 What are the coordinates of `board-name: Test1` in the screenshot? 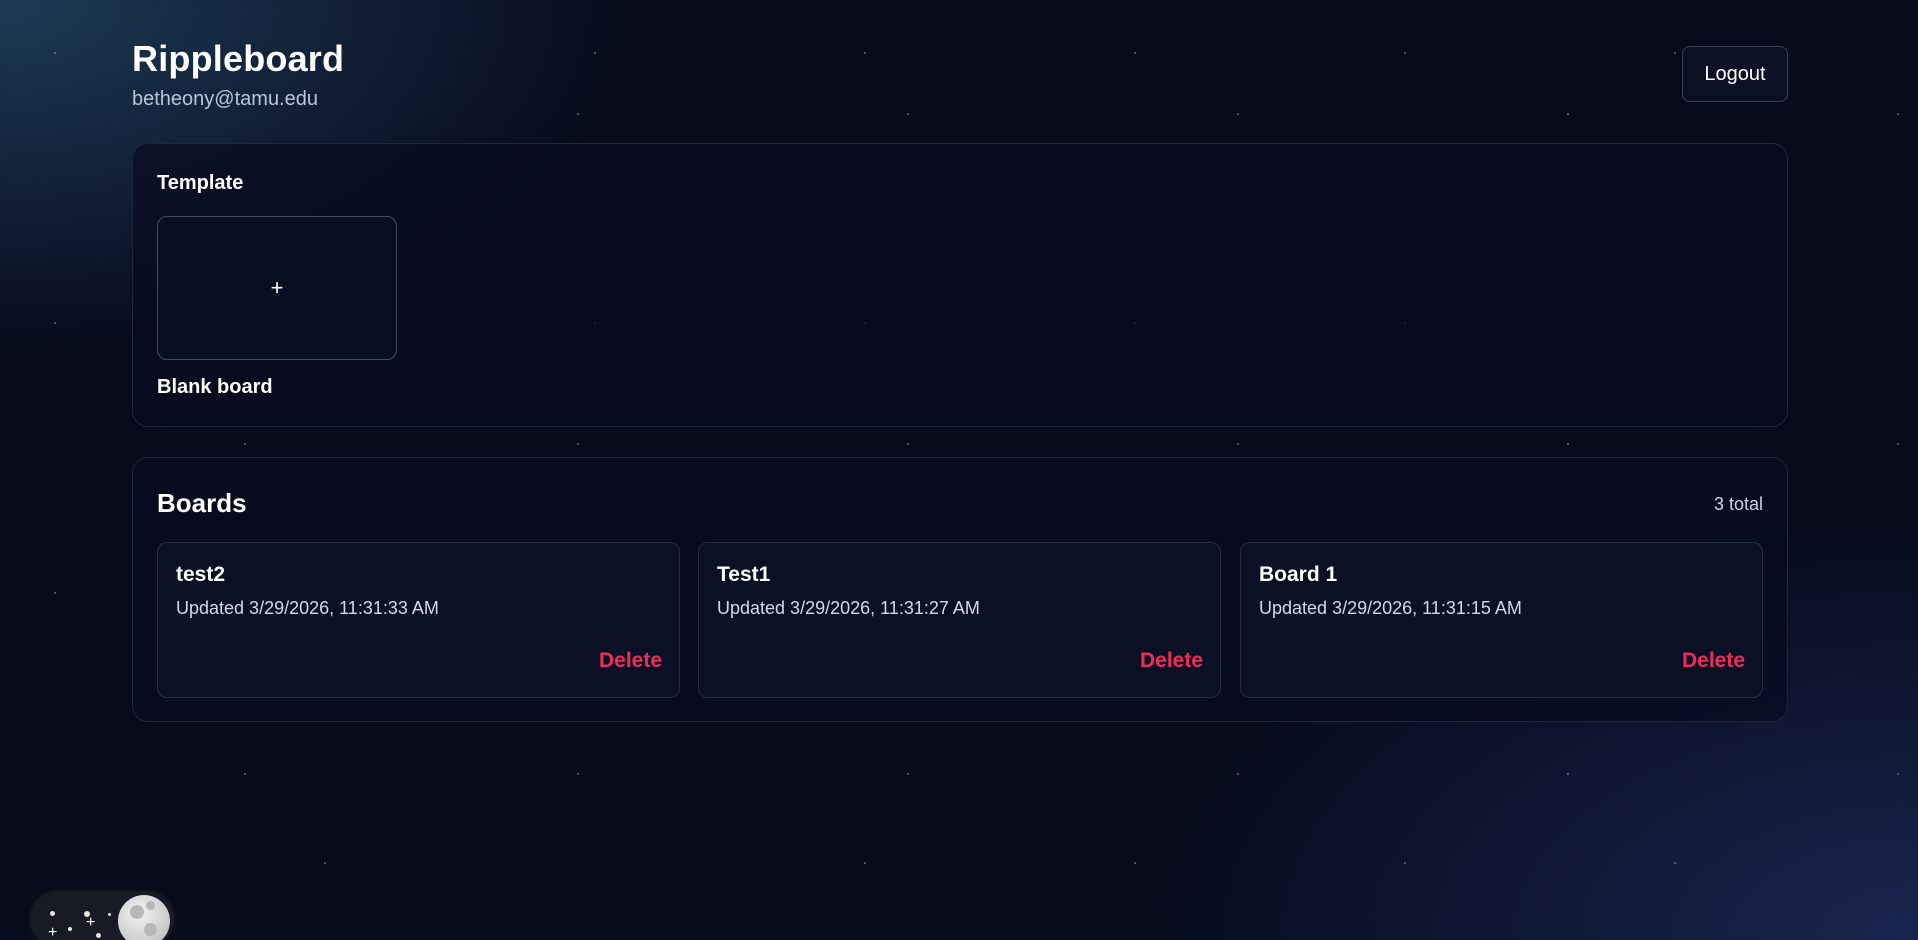 It's located at (744, 574).